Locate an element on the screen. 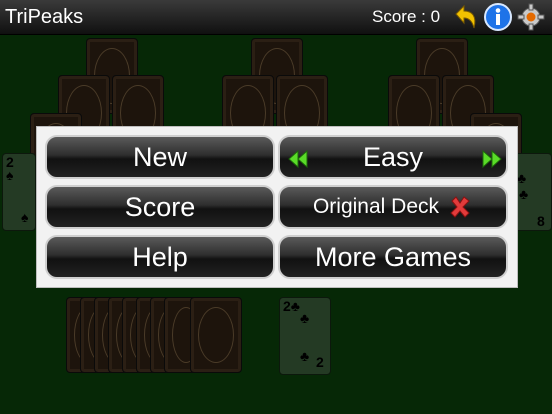 The height and width of the screenshot is (414, 552). top-bar: TriPeaks Score : 0 is located at coordinates (276, 17).